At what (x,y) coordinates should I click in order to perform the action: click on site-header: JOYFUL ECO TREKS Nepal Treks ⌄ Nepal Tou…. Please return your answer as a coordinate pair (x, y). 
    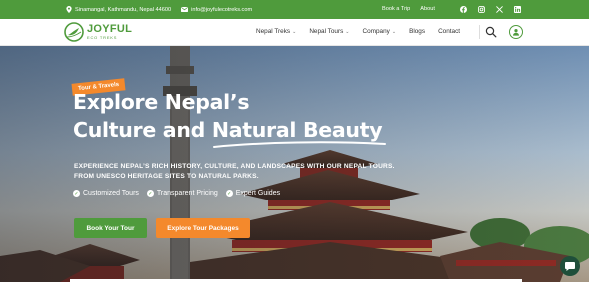
    Looking at the image, I should click on (294, 32).